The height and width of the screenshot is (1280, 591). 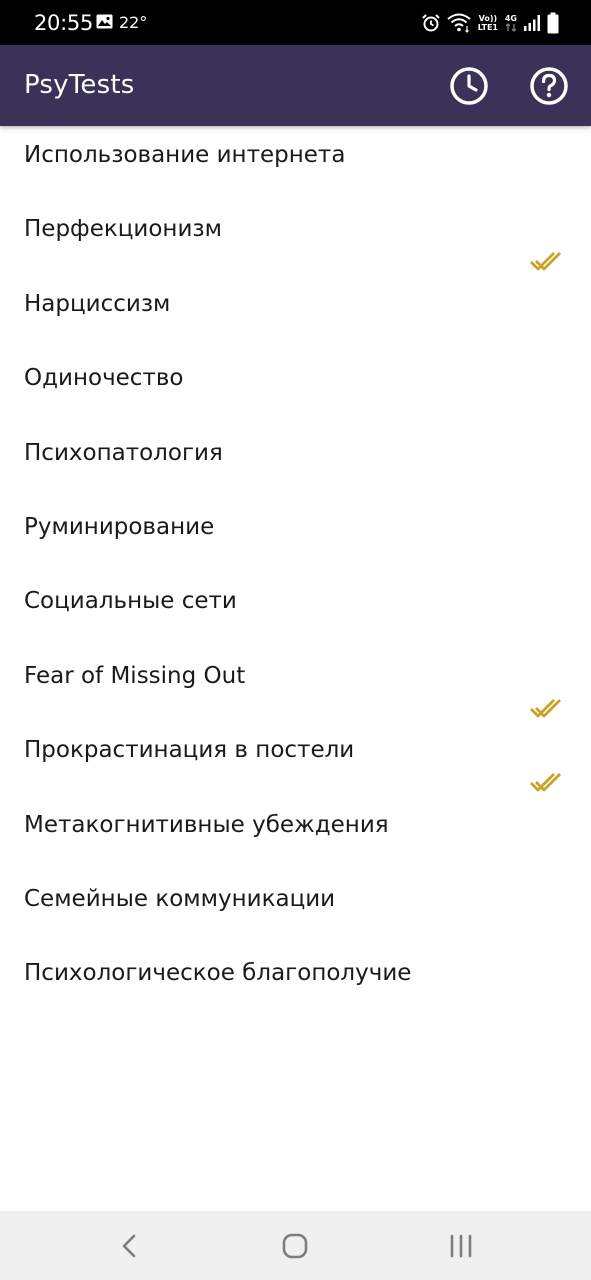 What do you see at coordinates (123, 229) in the screenshot?
I see `test-item-label: Перфекционизм` at bounding box center [123, 229].